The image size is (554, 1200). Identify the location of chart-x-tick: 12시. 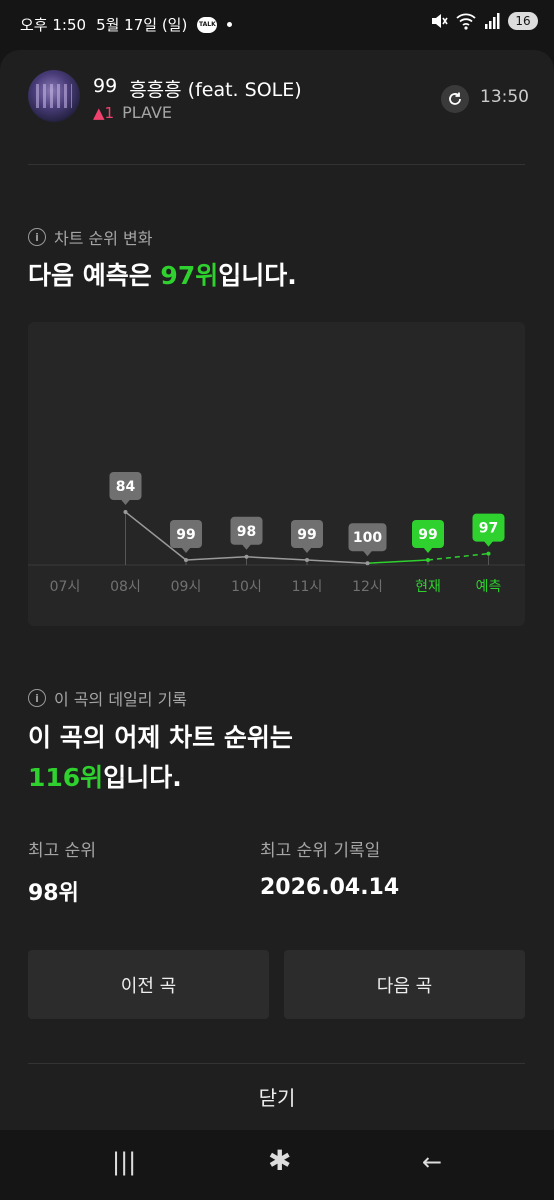
(367, 587).